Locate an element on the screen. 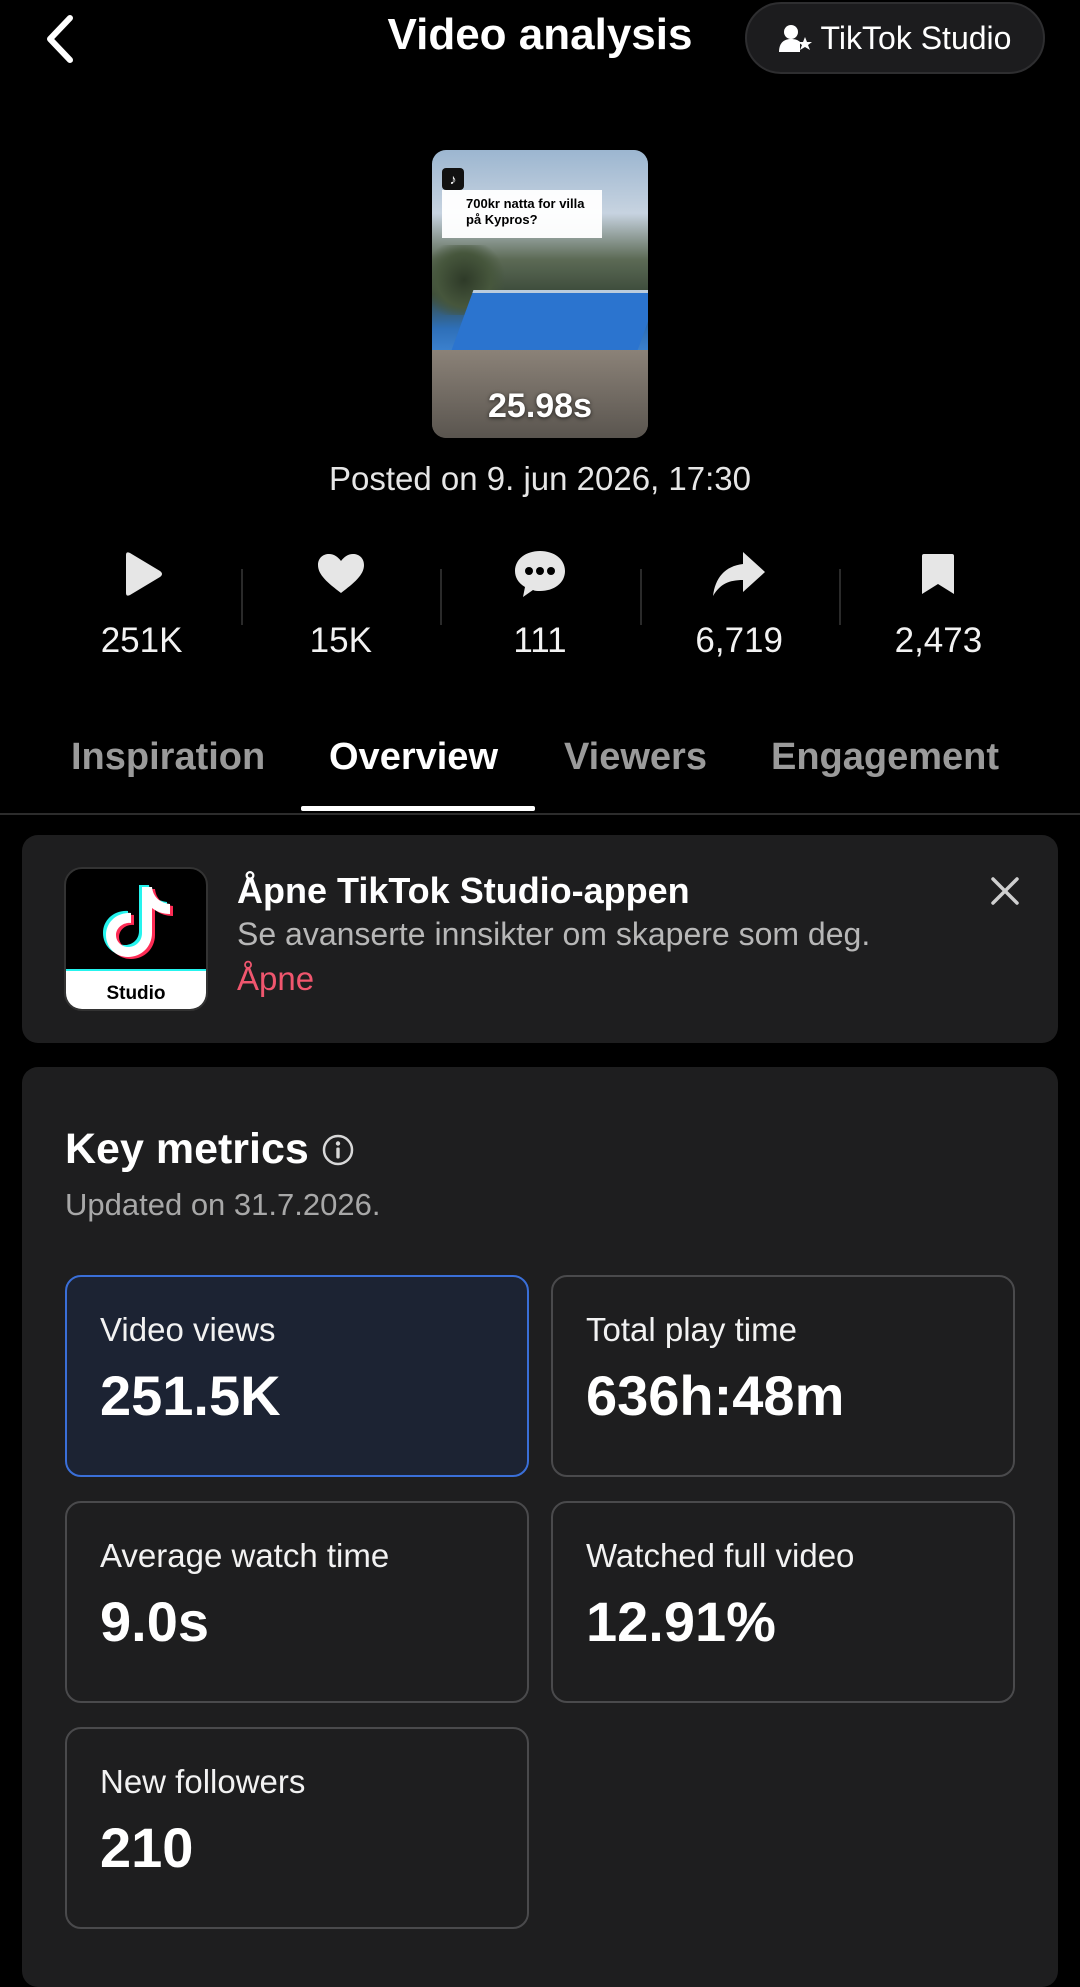 The width and height of the screenshot is (1080, 1987). app-icon-label: Studio is located at coordinates (136, 993).